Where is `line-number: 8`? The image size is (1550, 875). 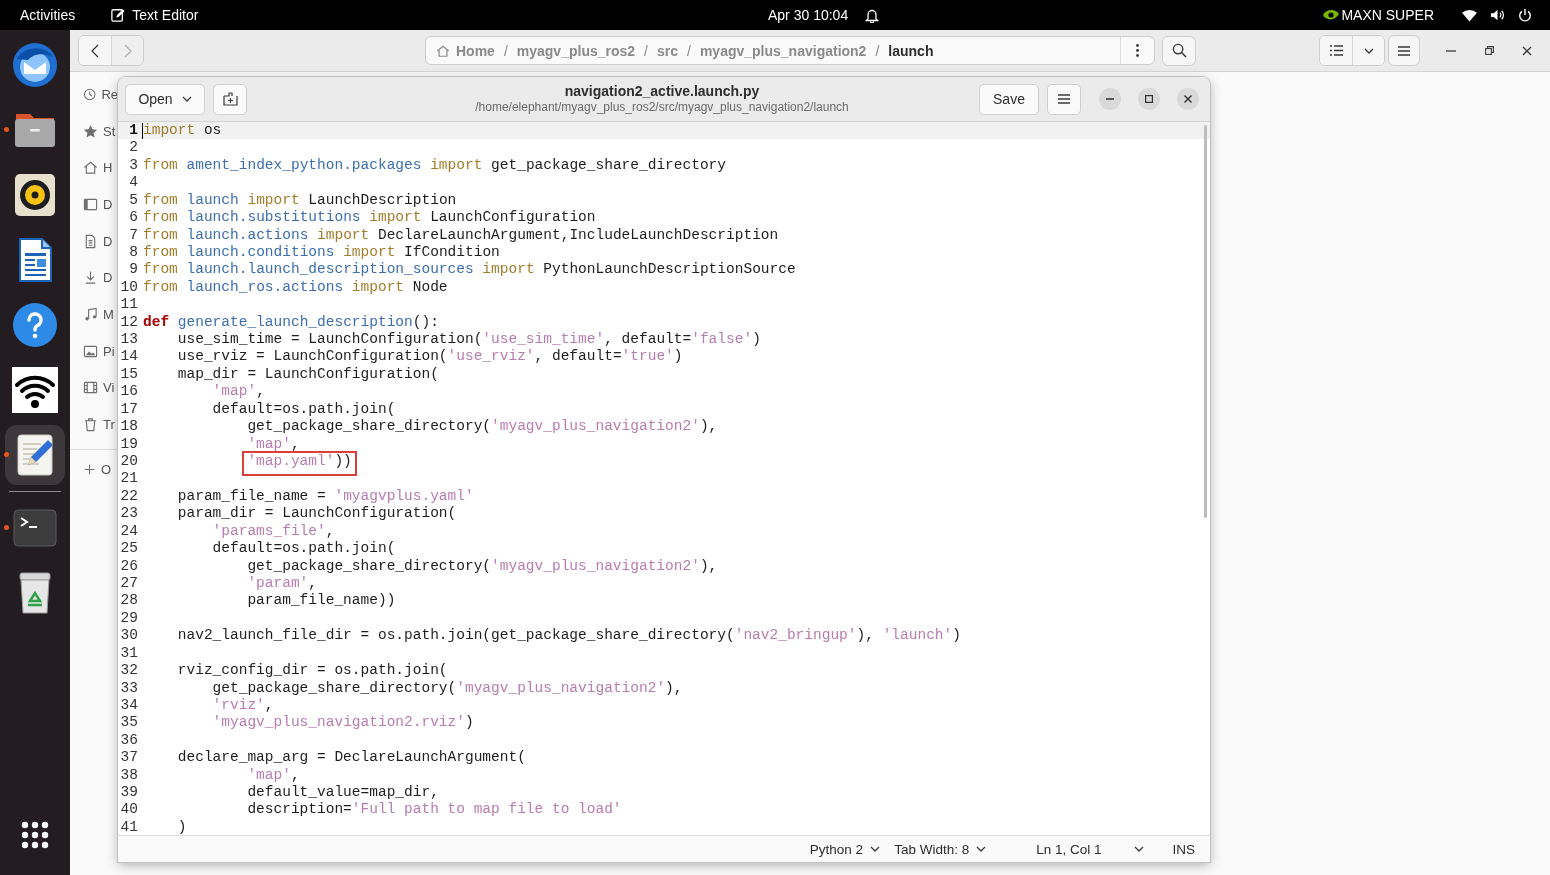
line-number: 8 is located at coordinates (133, 252).